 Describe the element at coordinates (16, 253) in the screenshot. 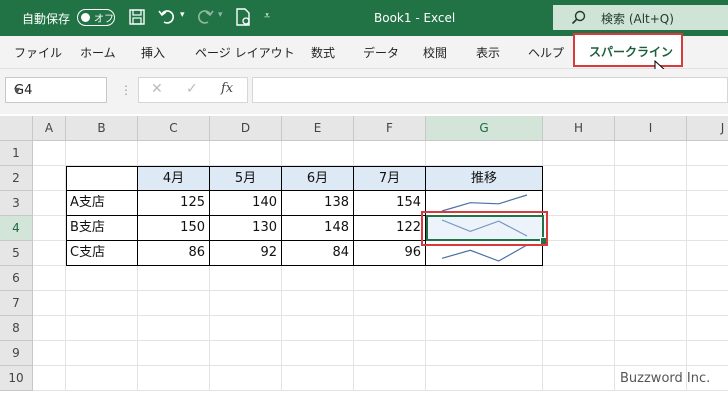

I see `row-header-5: 5` at that location.